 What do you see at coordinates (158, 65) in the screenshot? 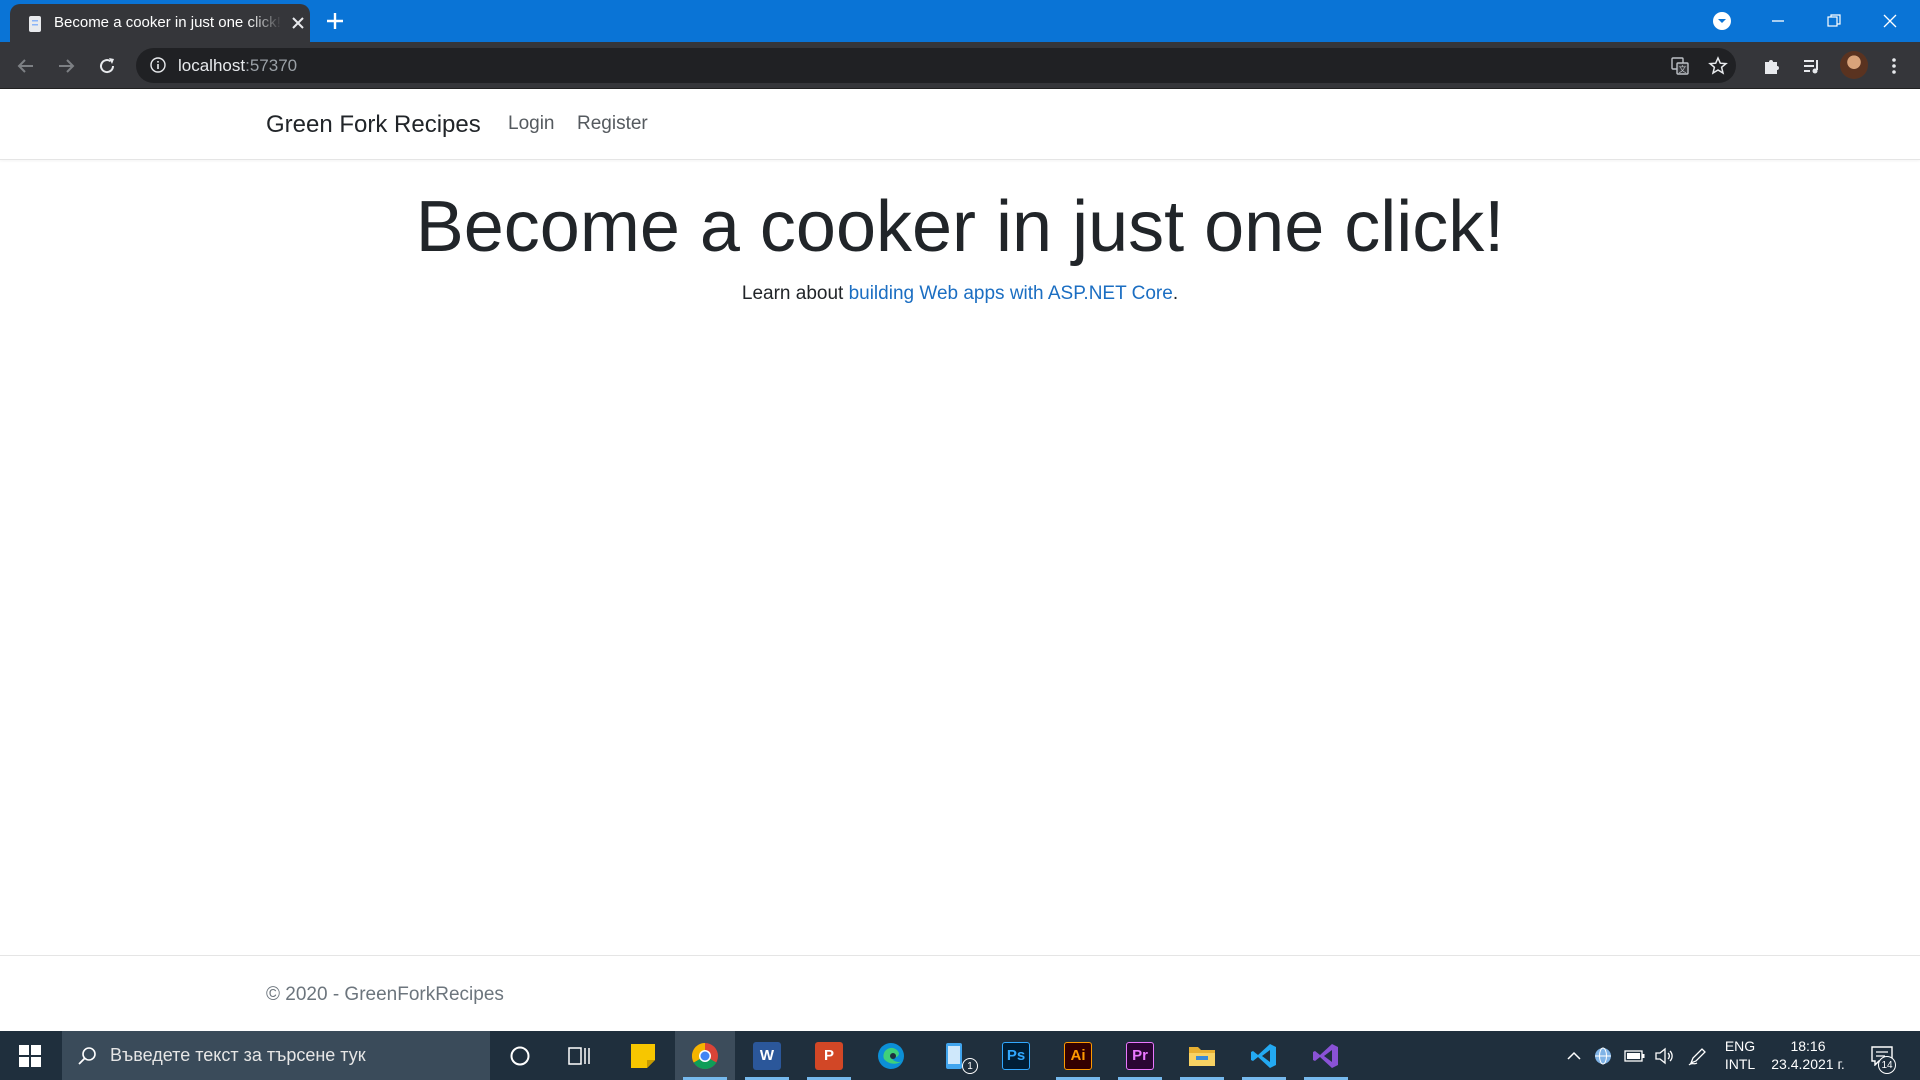
I see `site-info-icon` at bounding box center [158, 65].